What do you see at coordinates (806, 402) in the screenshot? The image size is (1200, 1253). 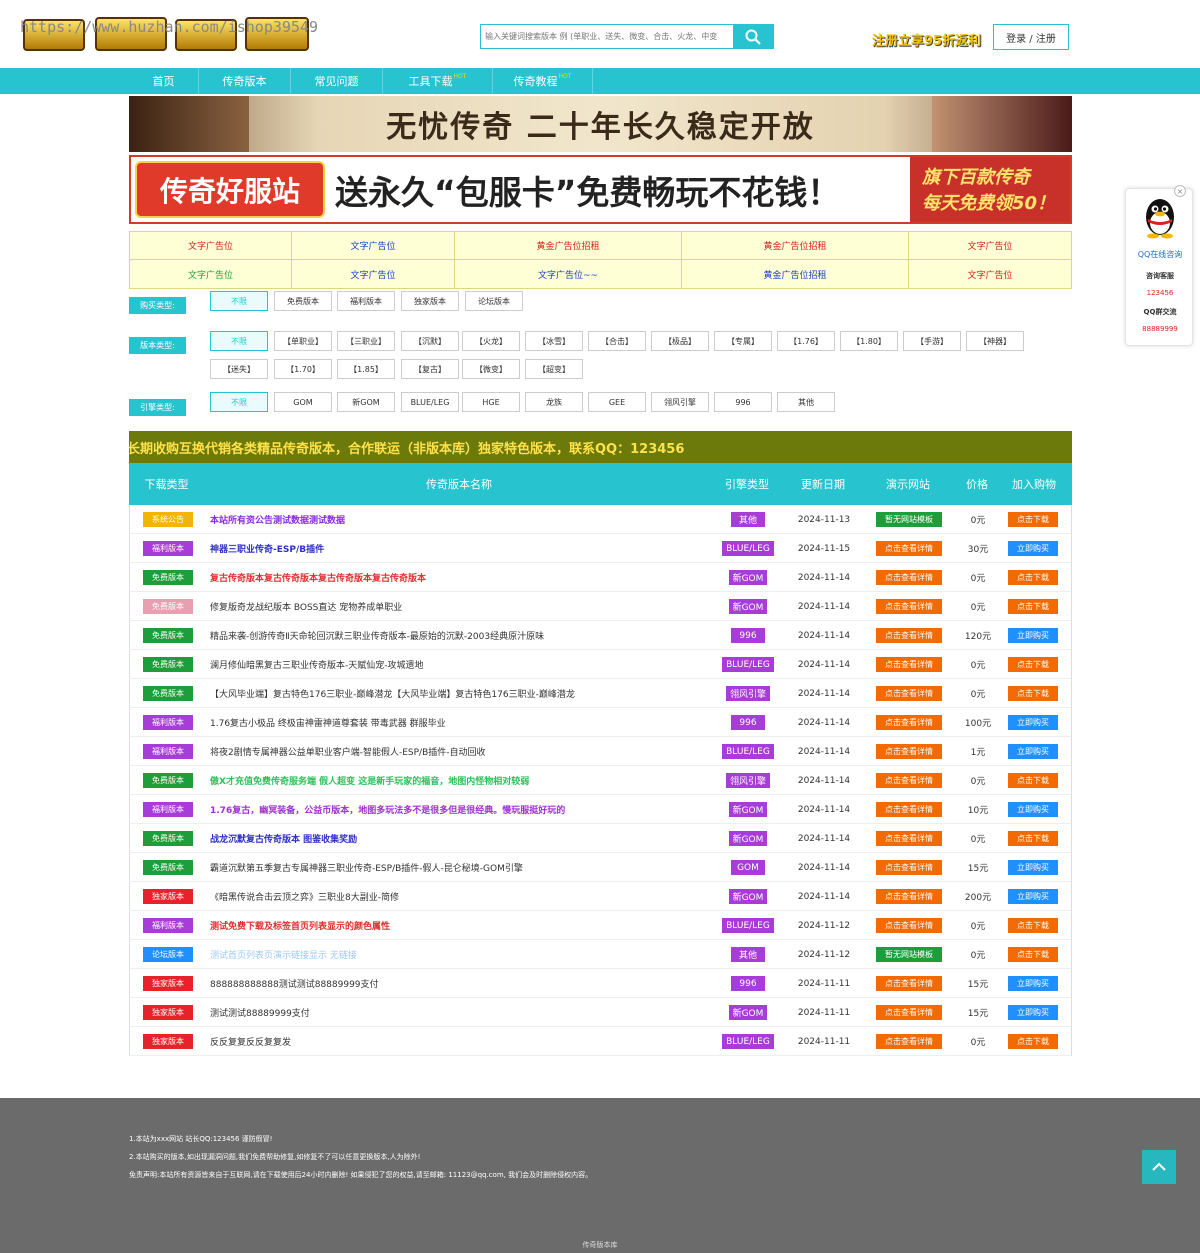 I see `filter-chip-engine: 其他` at bounding box center [806, 402].